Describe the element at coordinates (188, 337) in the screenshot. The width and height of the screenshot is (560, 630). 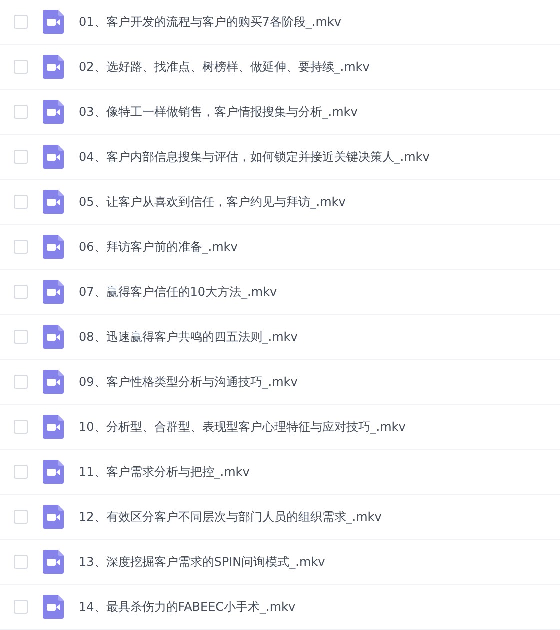
I see `file-name: 08、迅速赢得客户共鸣的四五法则_.mkv` at that location.